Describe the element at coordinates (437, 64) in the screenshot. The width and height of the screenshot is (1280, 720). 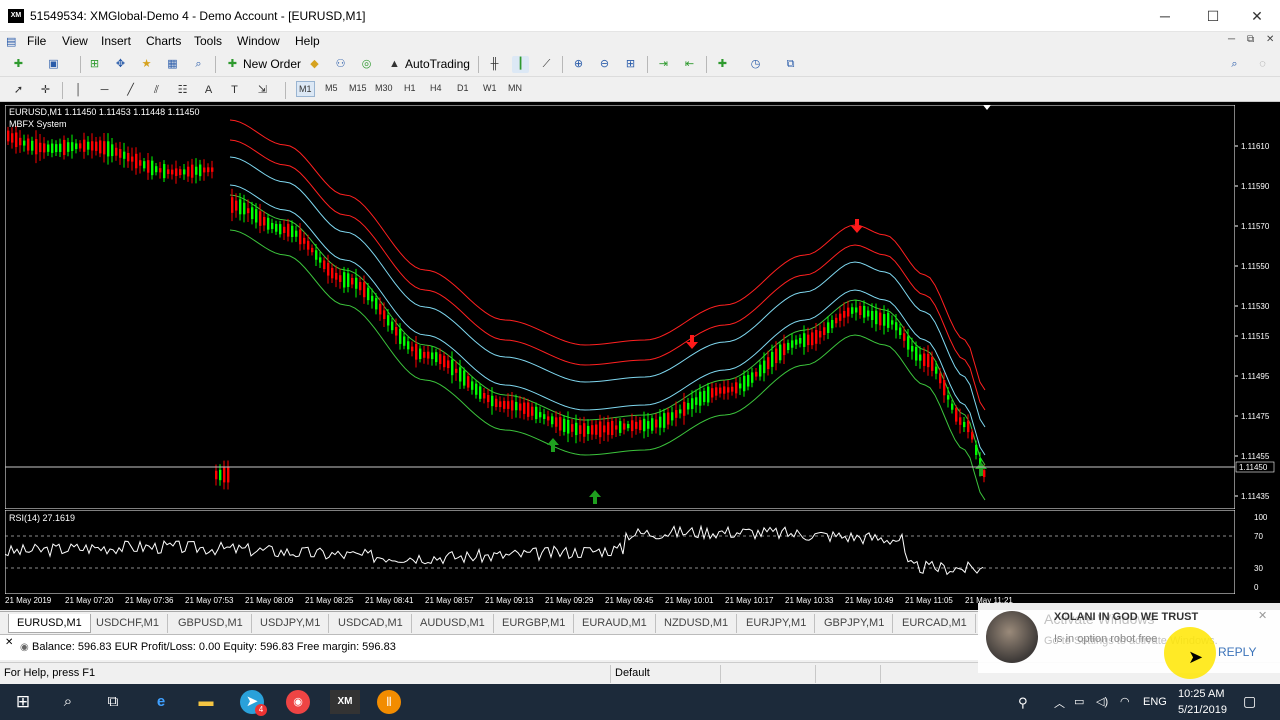
I see `autotrading-button: AutoTrading` at that location.